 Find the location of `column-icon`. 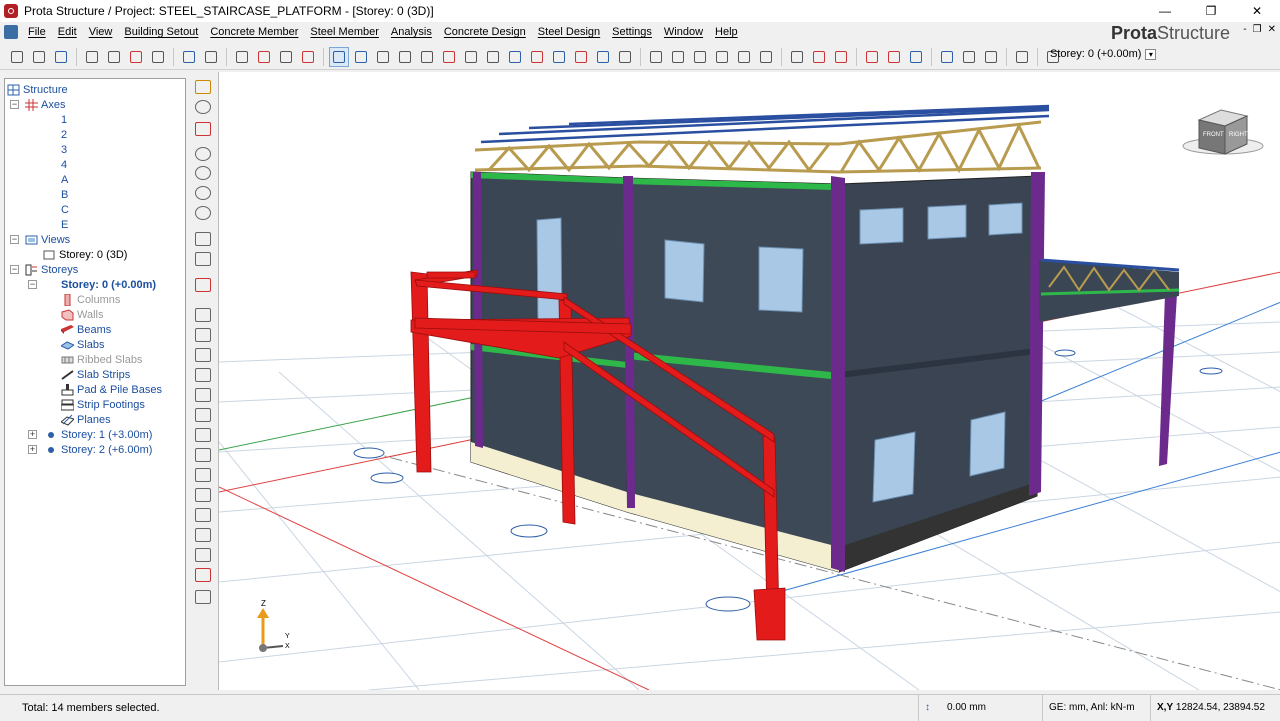

column-icon is located at coordinates (405, 57).